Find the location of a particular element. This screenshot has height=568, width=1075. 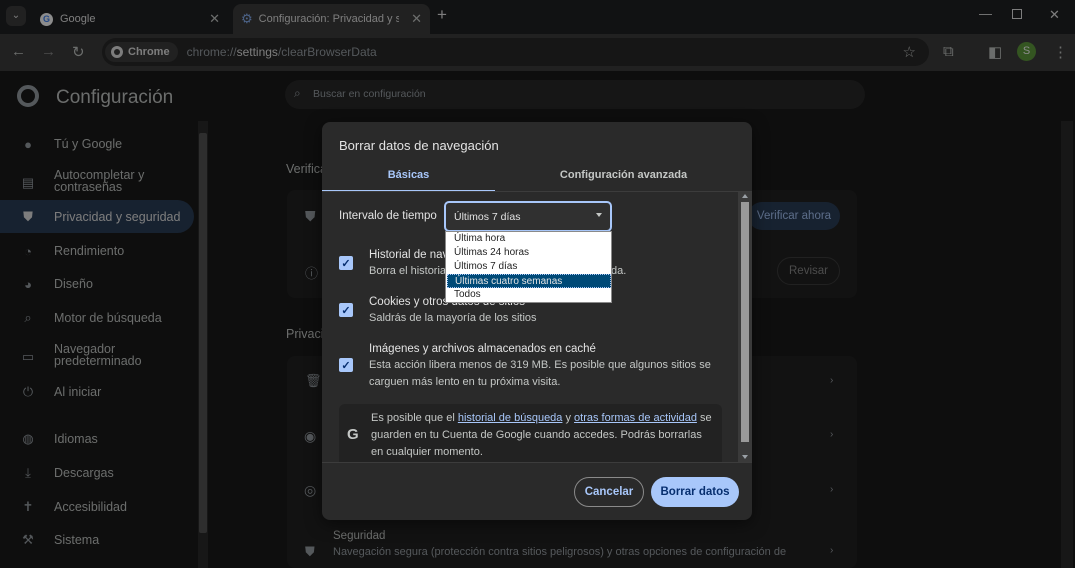

info-text-part: y is located at coordinates (568, 418).